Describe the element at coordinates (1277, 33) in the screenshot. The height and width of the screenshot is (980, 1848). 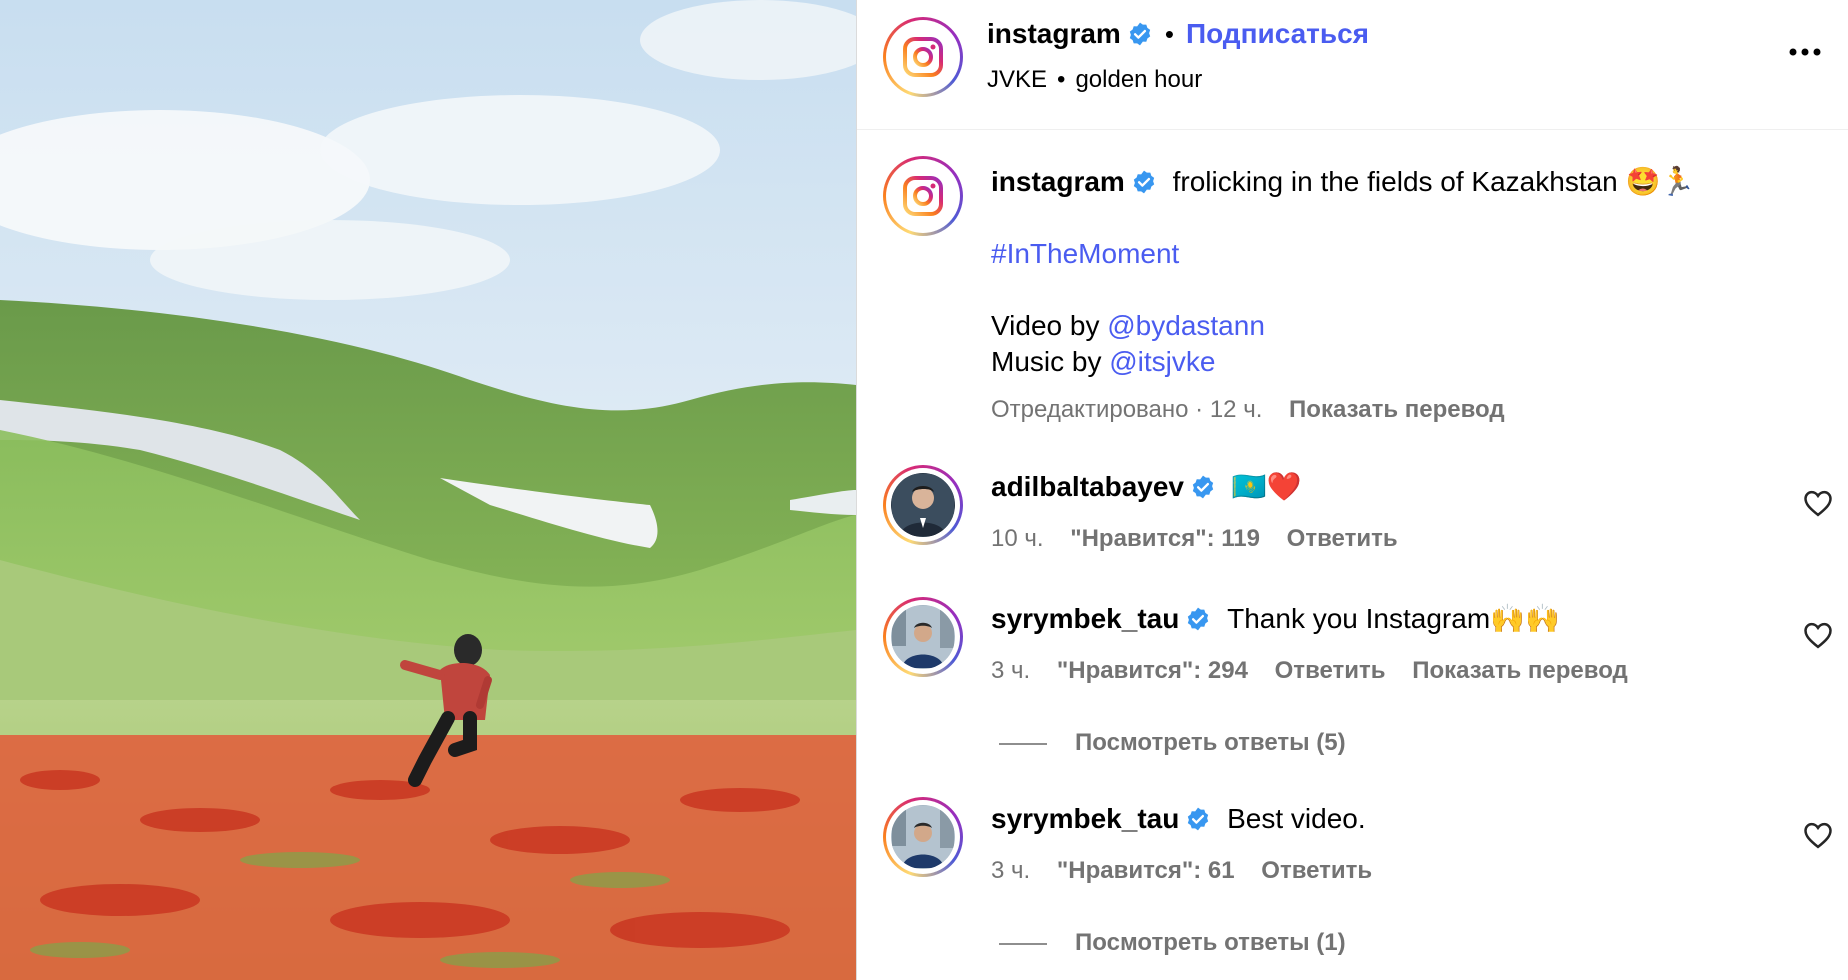
I see `follow-button: Подписаться` at that location.